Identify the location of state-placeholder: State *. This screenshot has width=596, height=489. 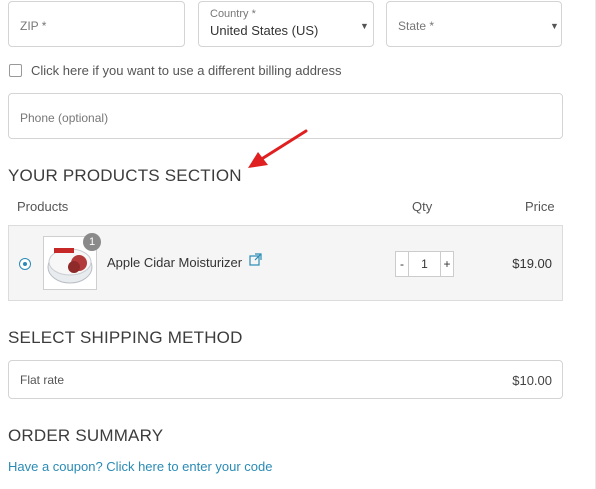
(416, 26).